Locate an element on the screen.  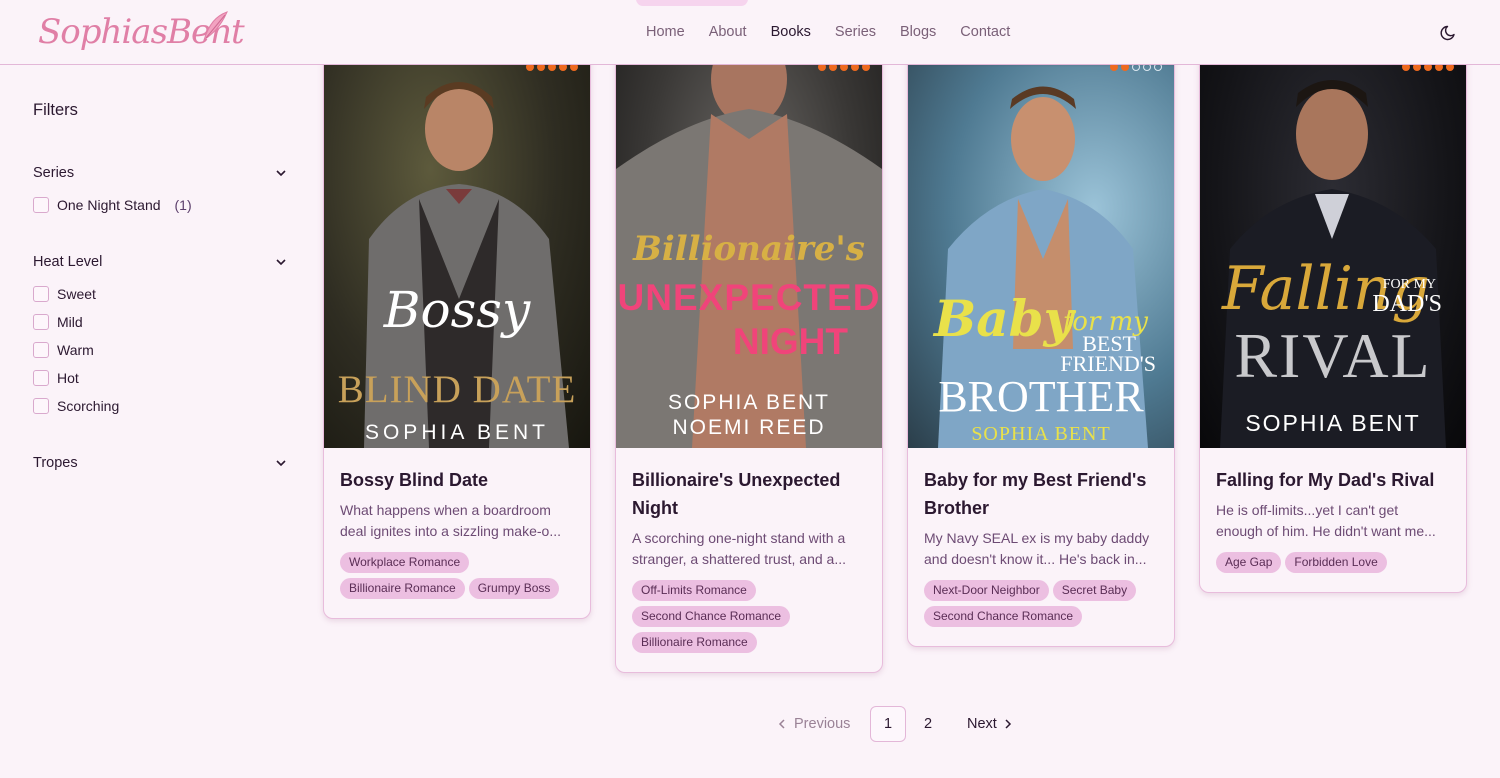
nav-highlight is located at coordinates (692, 3).